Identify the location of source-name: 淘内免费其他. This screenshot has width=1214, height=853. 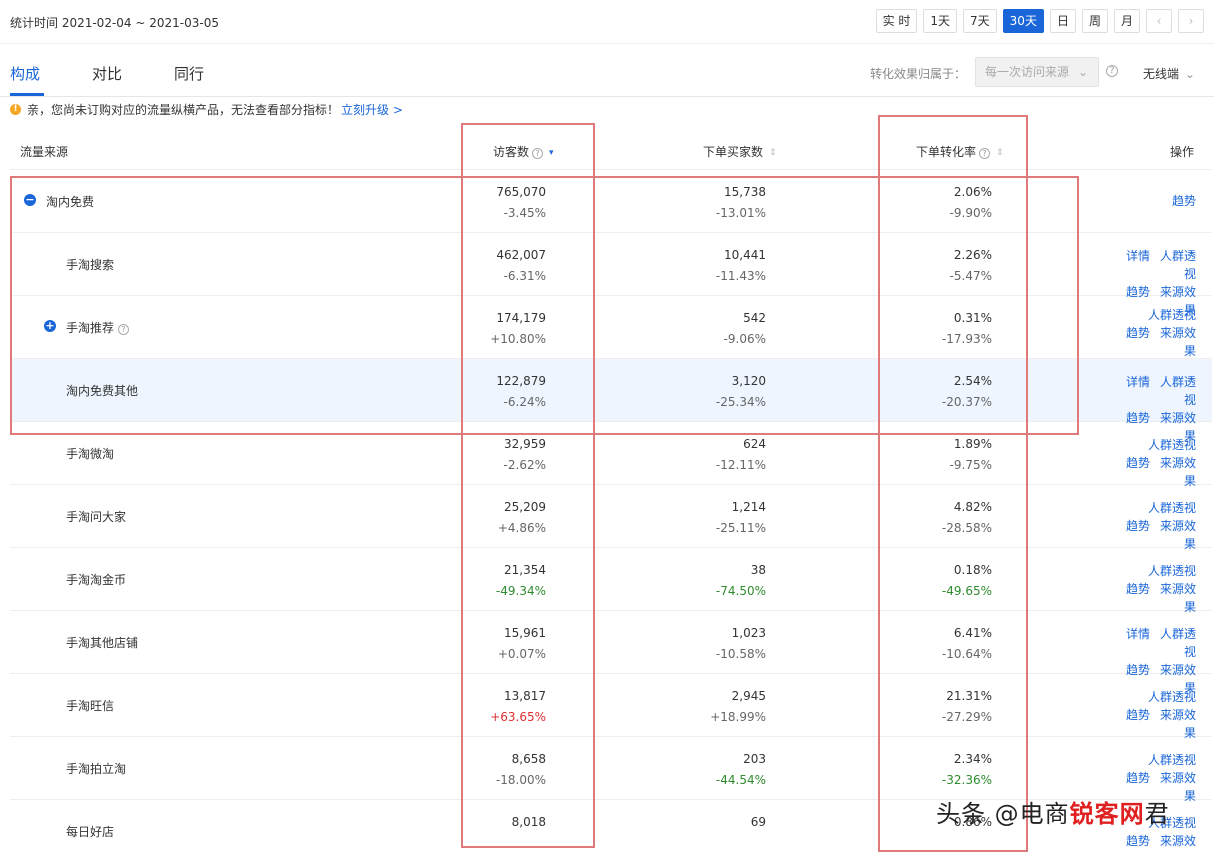
(102, 391).